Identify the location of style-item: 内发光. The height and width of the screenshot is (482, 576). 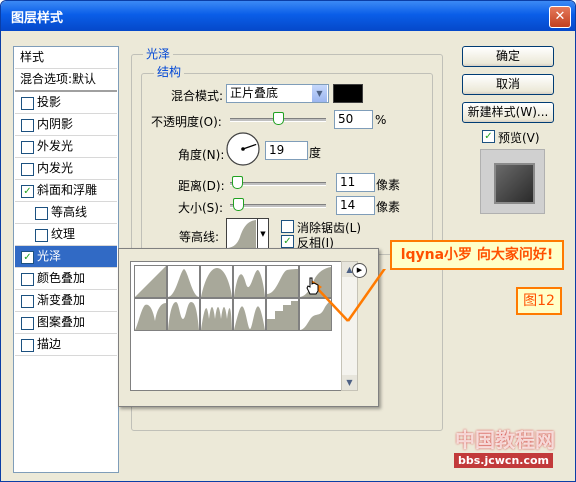
(66, 169).